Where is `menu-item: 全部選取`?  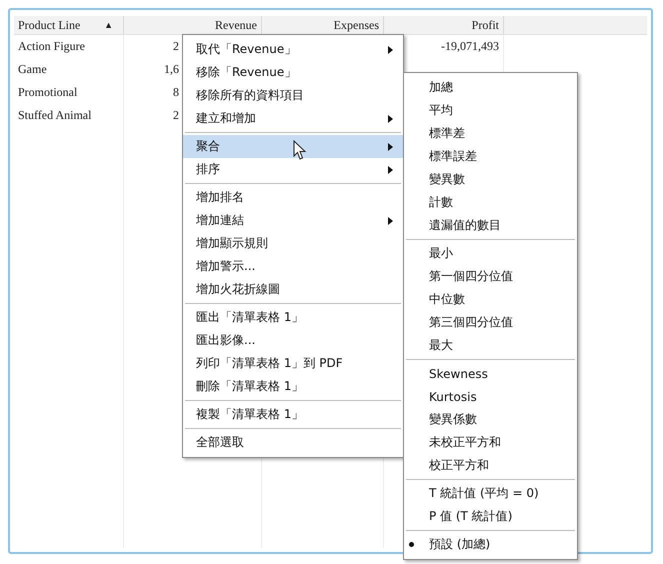 menu-item: 全部選取 is located at coordinates (293, 442).